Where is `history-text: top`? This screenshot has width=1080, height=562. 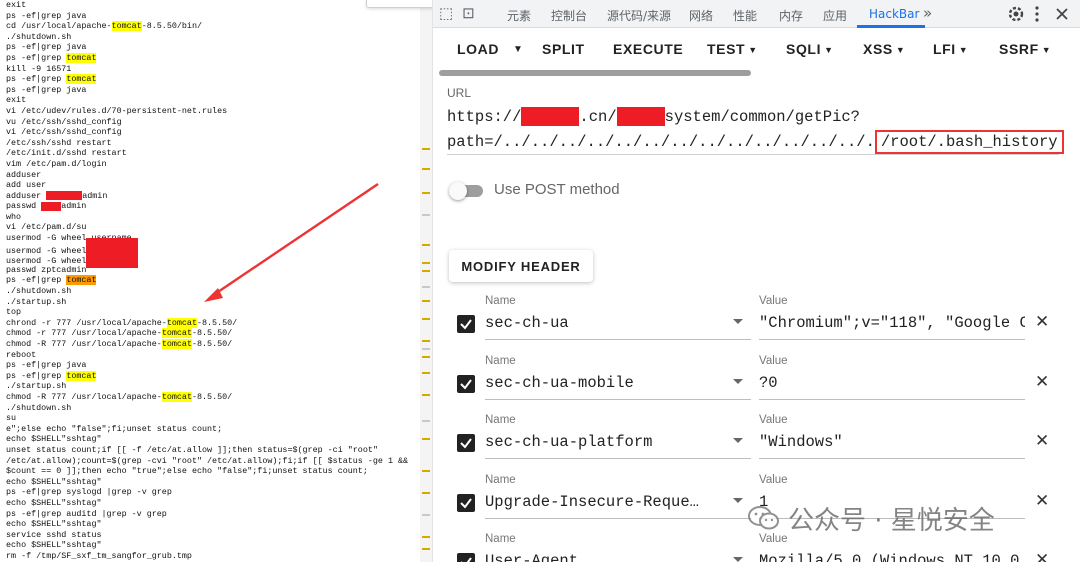 history-text: top is located at coordinates (14, 312).